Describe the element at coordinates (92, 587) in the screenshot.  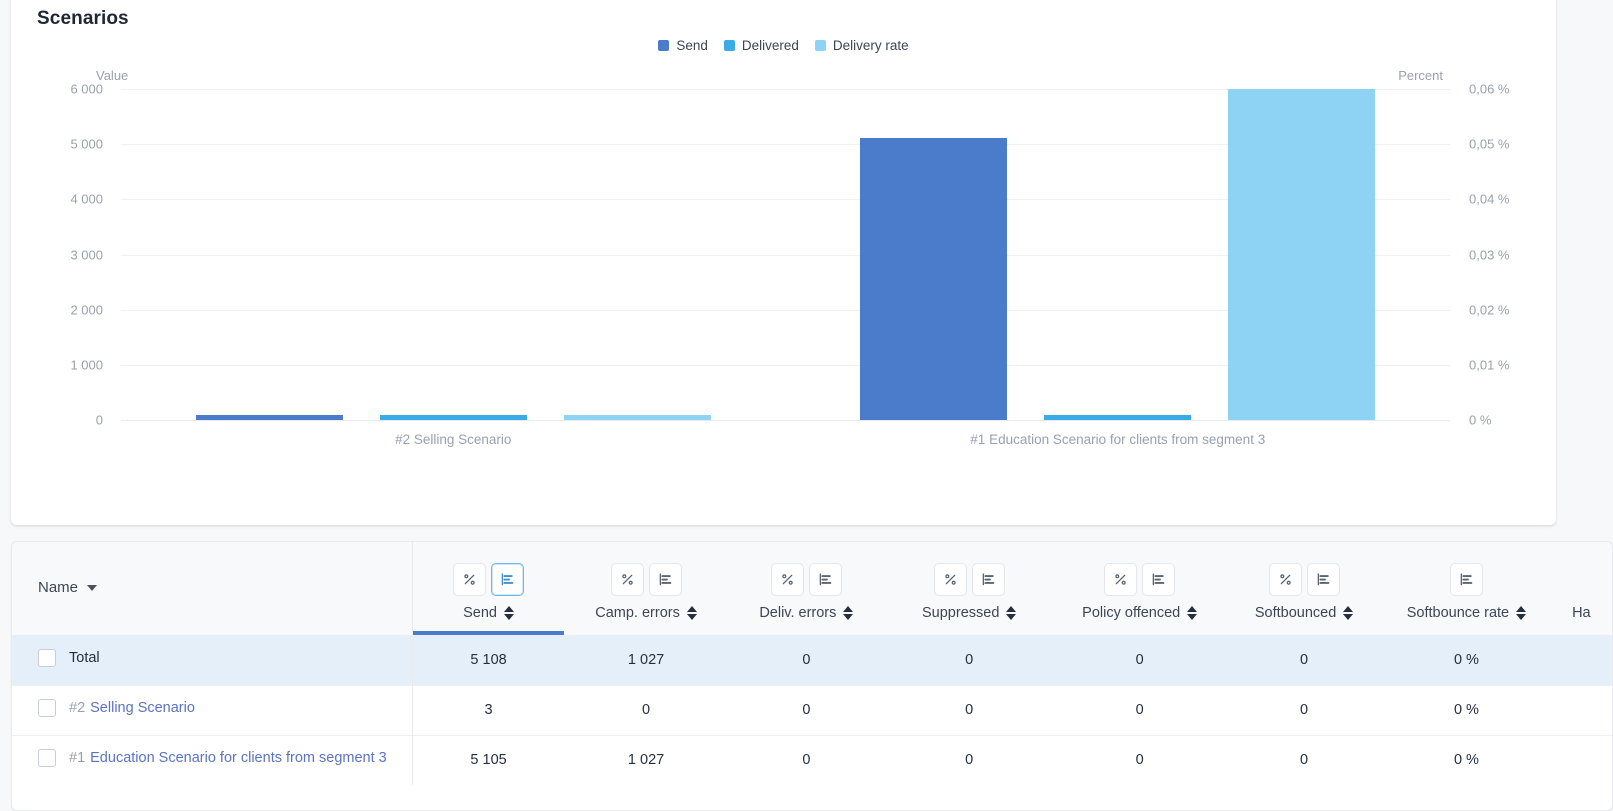
I see `chevron-down-icon` at that location.